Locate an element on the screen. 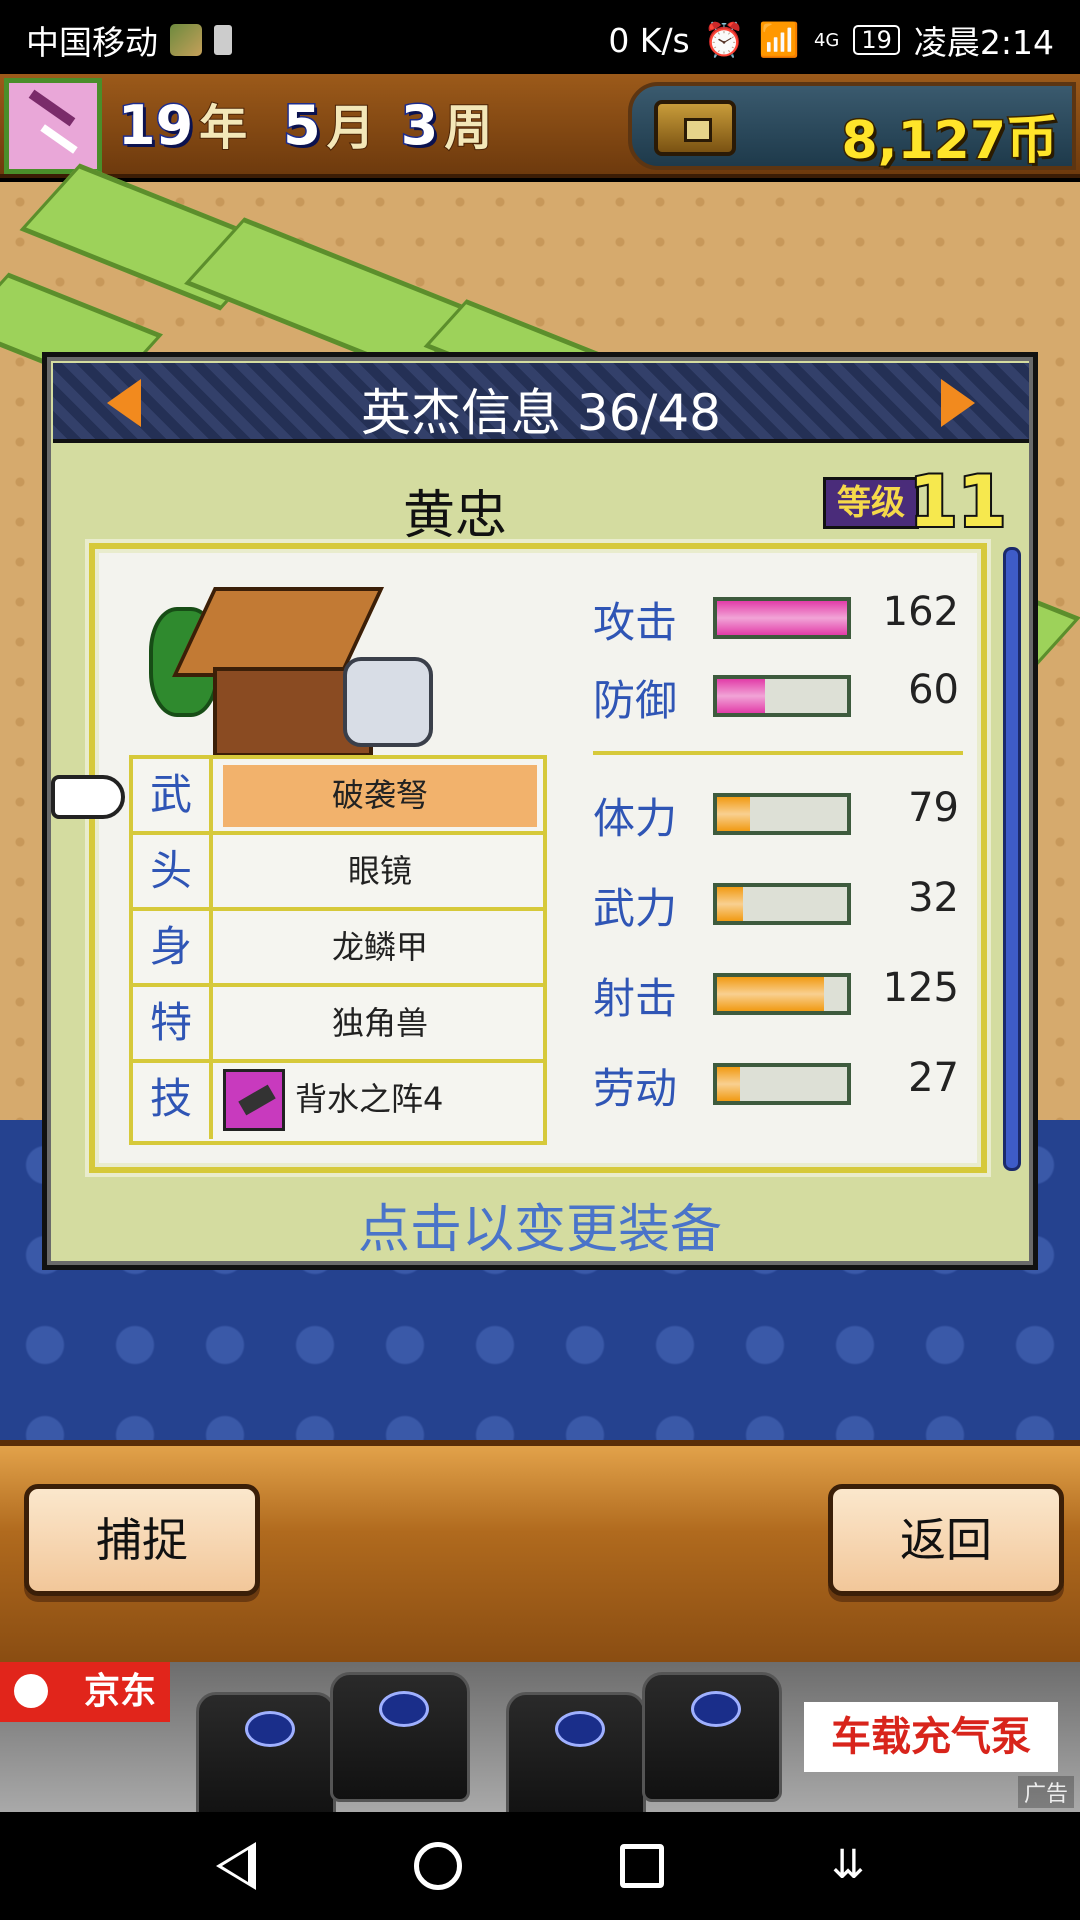 This screenshot has width=1080, height=1920. stat-row: 武力 32 is located at coordinates (783, 905).